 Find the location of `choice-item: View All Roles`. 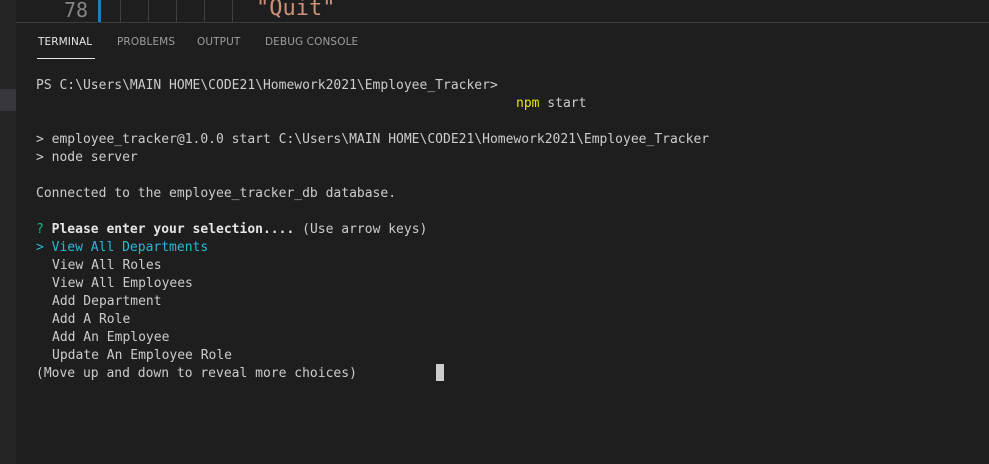

choice-item: View All Roles is located at coordinates (107, 266).